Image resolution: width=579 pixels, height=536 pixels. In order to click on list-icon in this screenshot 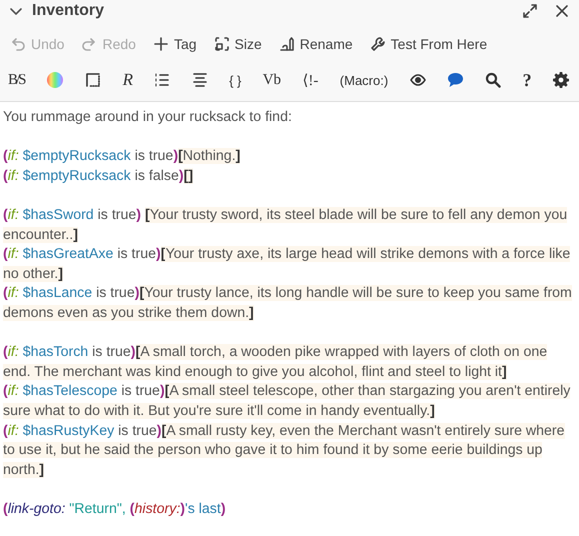, I will do `click(162, 80)`.